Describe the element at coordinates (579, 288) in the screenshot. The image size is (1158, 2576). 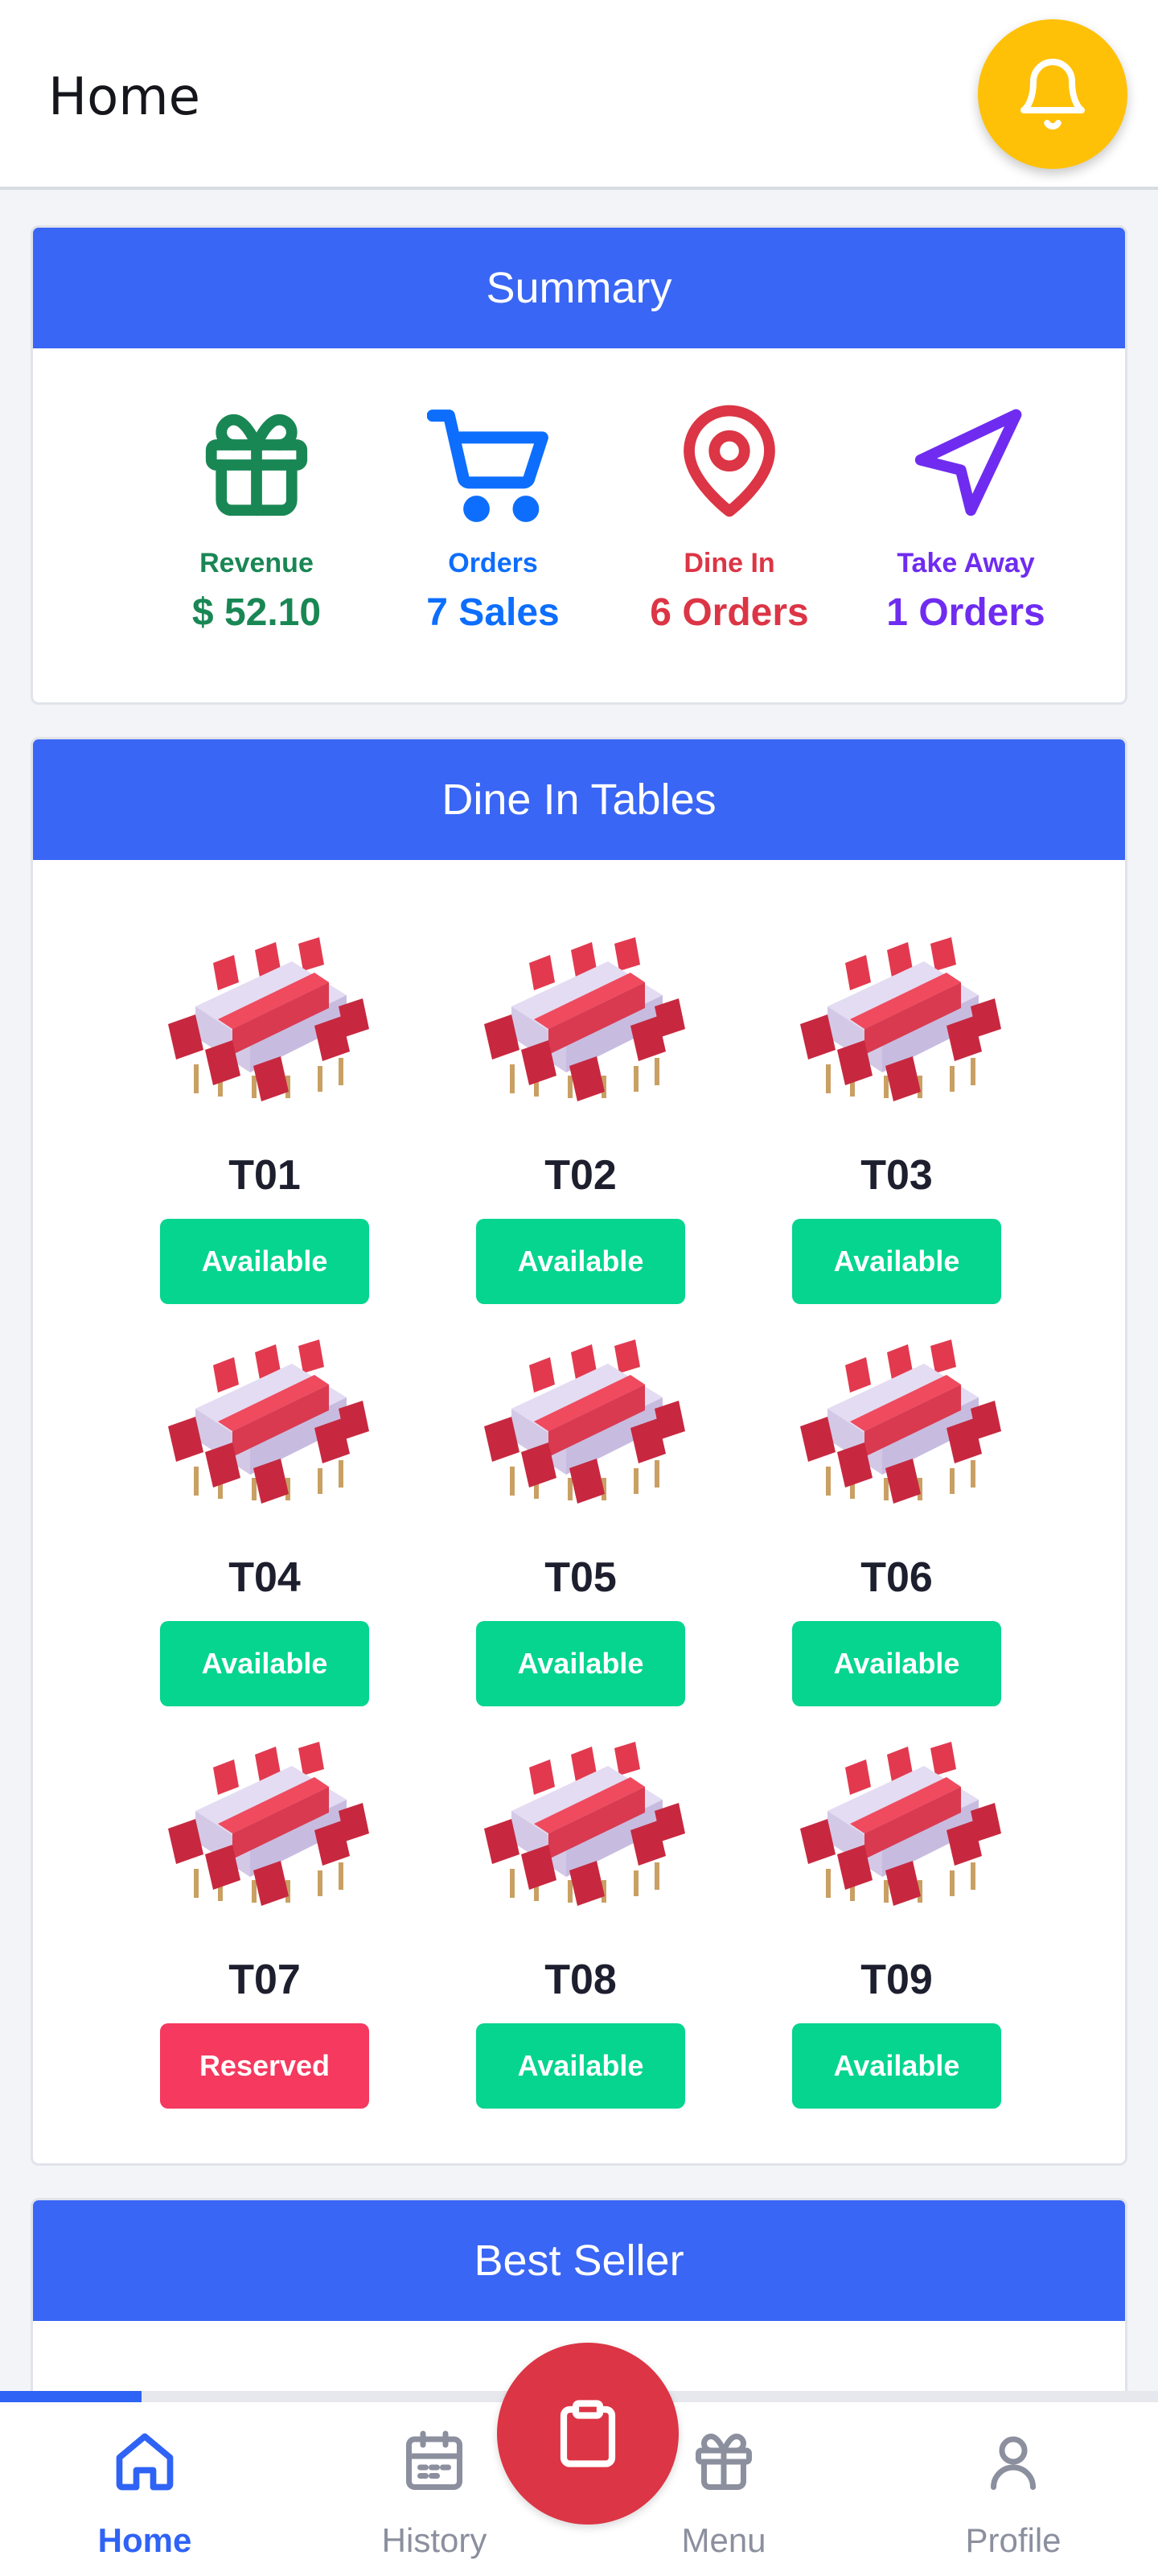
I see `summary-title: Summary` at that location.